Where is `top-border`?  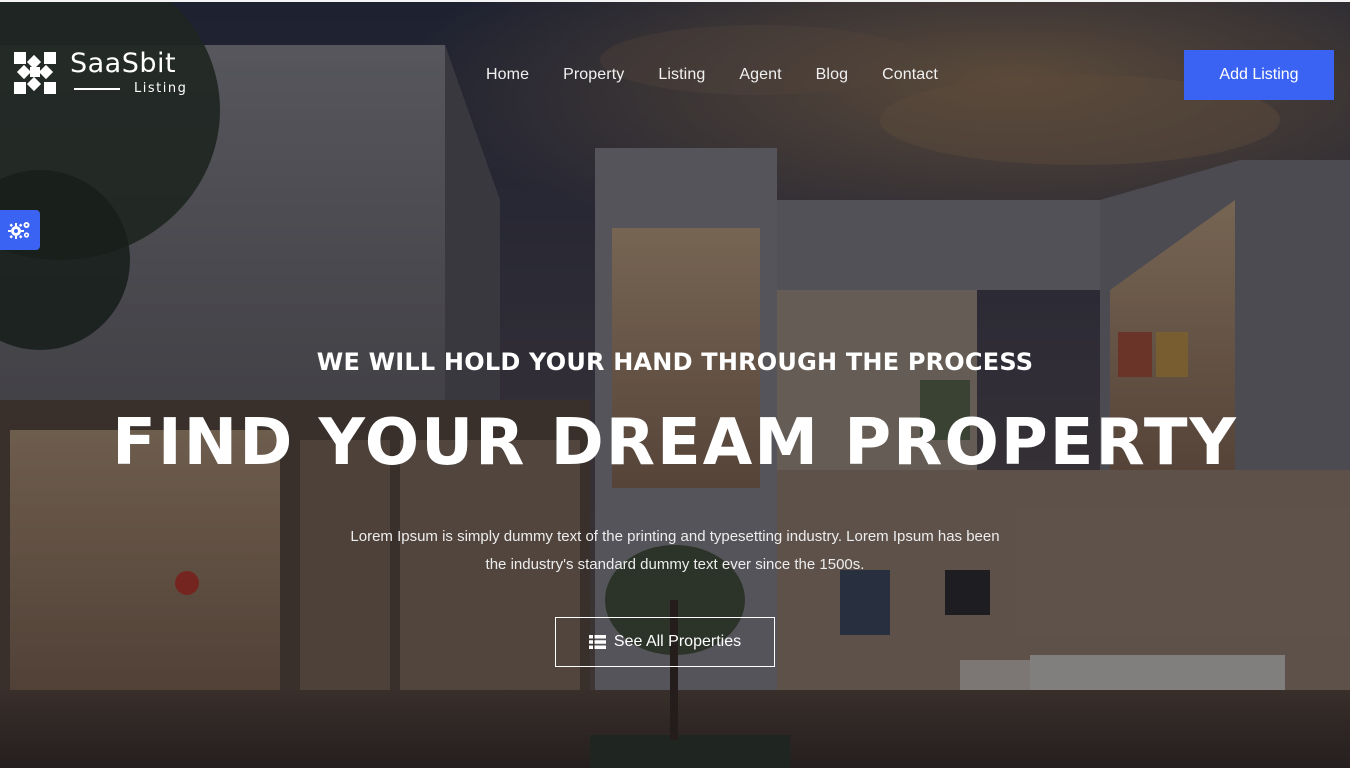 top-border is located at coordinates (675, 1).